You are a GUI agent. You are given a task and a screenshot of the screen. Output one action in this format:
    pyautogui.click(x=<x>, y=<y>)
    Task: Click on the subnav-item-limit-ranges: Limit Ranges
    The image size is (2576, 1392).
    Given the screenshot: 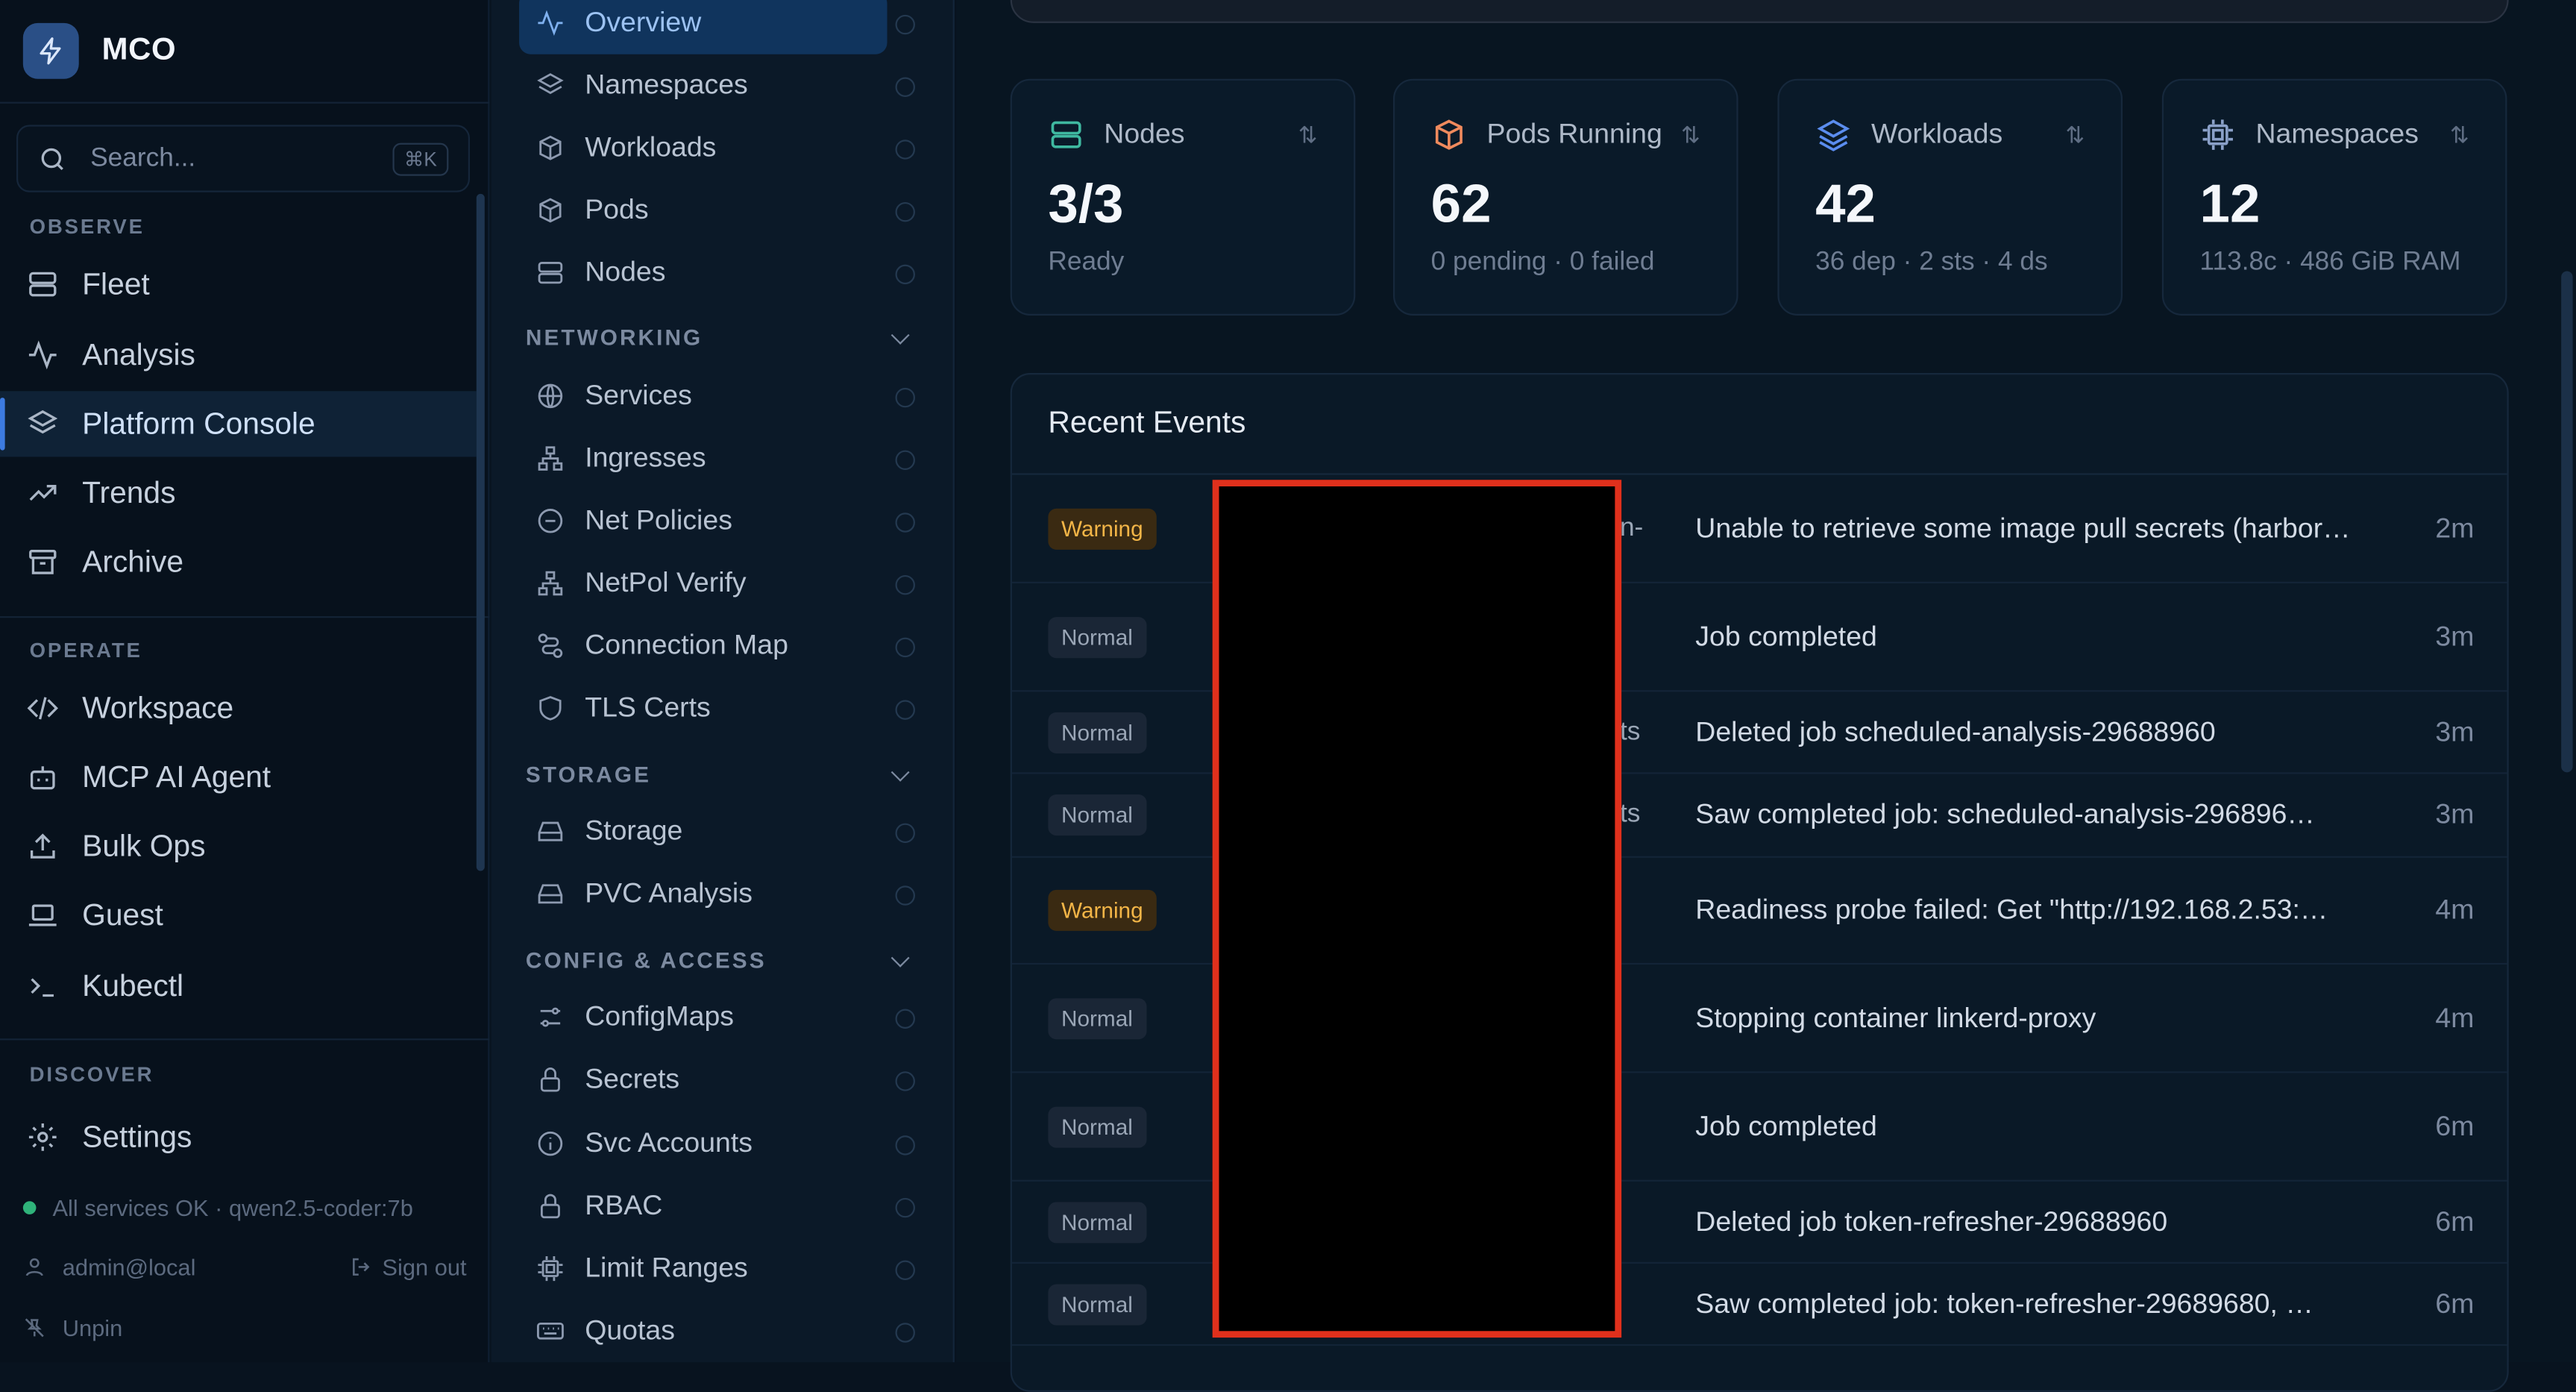 What is the action you would take?
    pyautogui.click(x=703, y=1269)
    